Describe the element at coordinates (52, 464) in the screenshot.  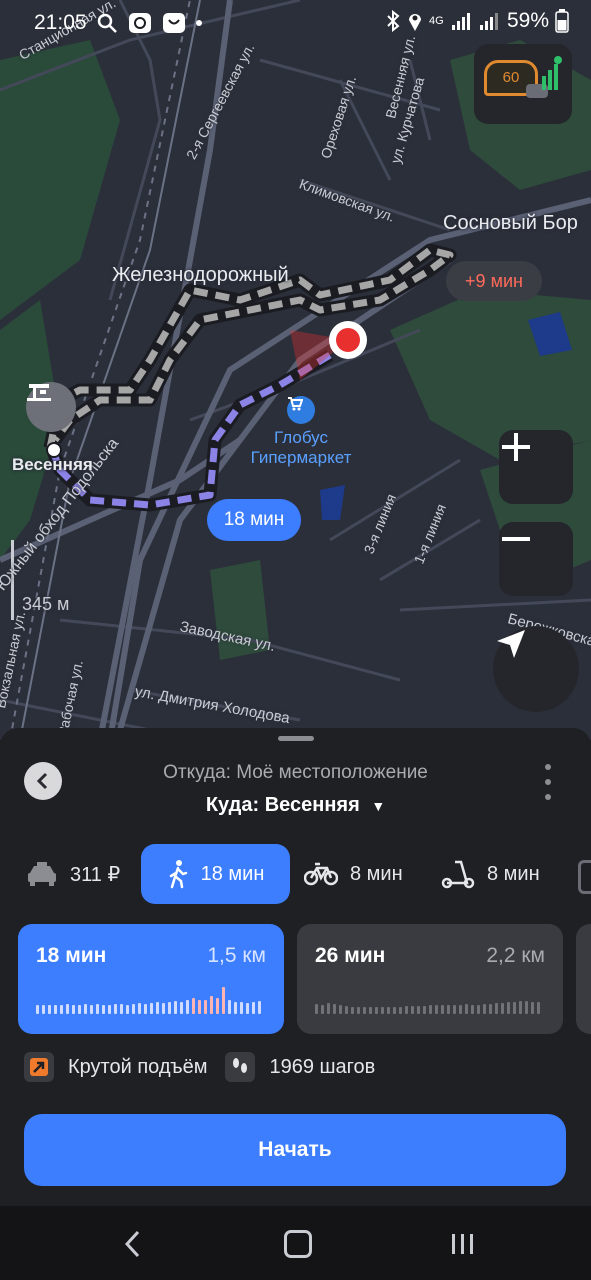
I see `stop-label: Весенняя` at that location.